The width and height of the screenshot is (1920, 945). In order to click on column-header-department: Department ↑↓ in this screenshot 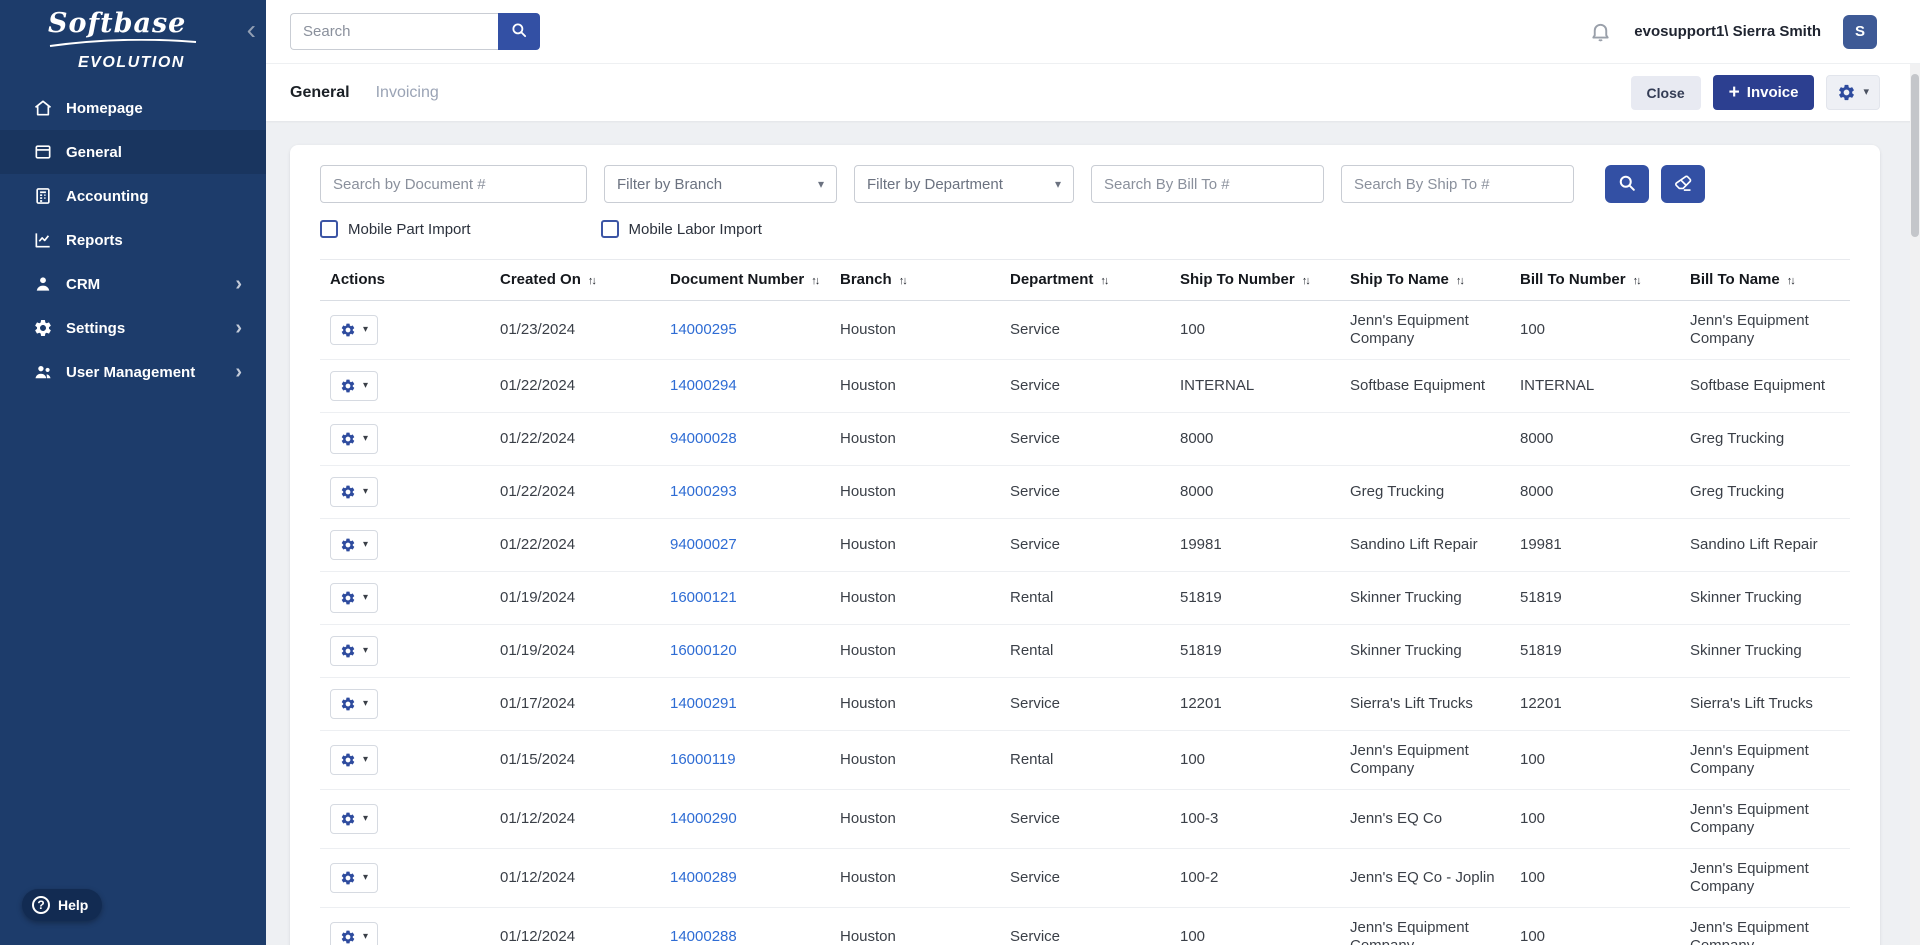, I will do `click(1085, 280)`.